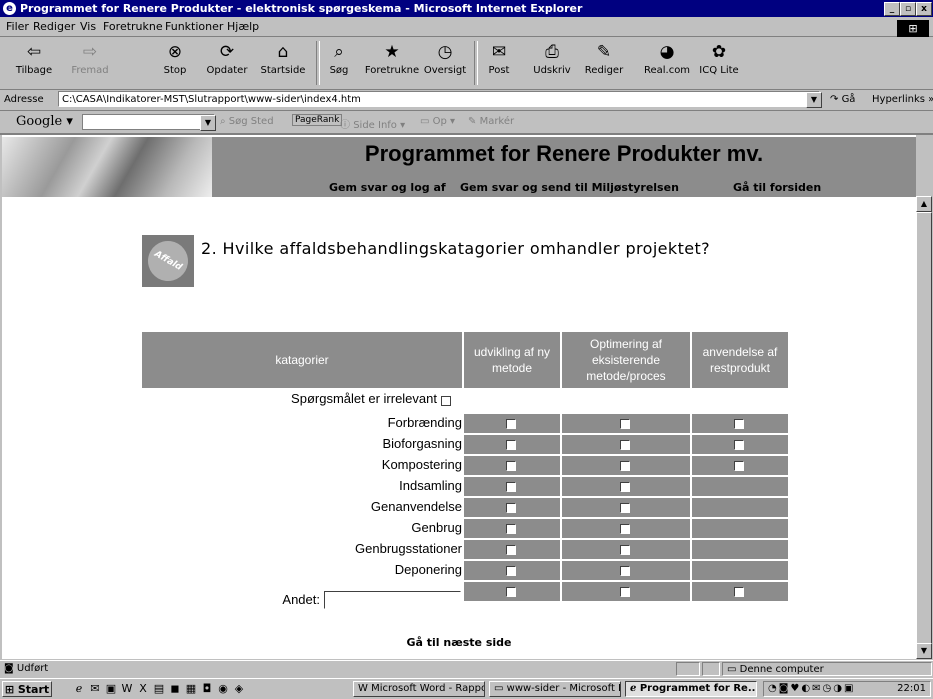 Image resolution: width=933 pixels, height=699 pixels. What do you see at coordinates (604, 70) in the screenshot?
I see `edit-button-label: Rediger` at bounding box center [604, 70].